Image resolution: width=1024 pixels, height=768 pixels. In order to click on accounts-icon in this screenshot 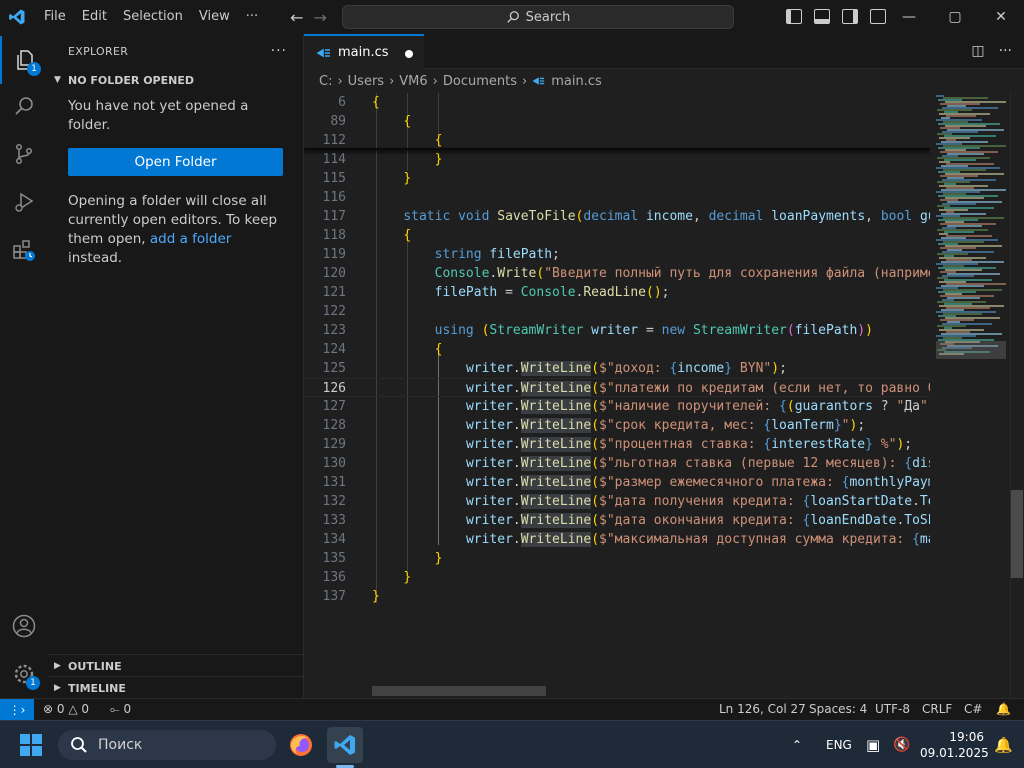, I will do `click(24, 626)`.